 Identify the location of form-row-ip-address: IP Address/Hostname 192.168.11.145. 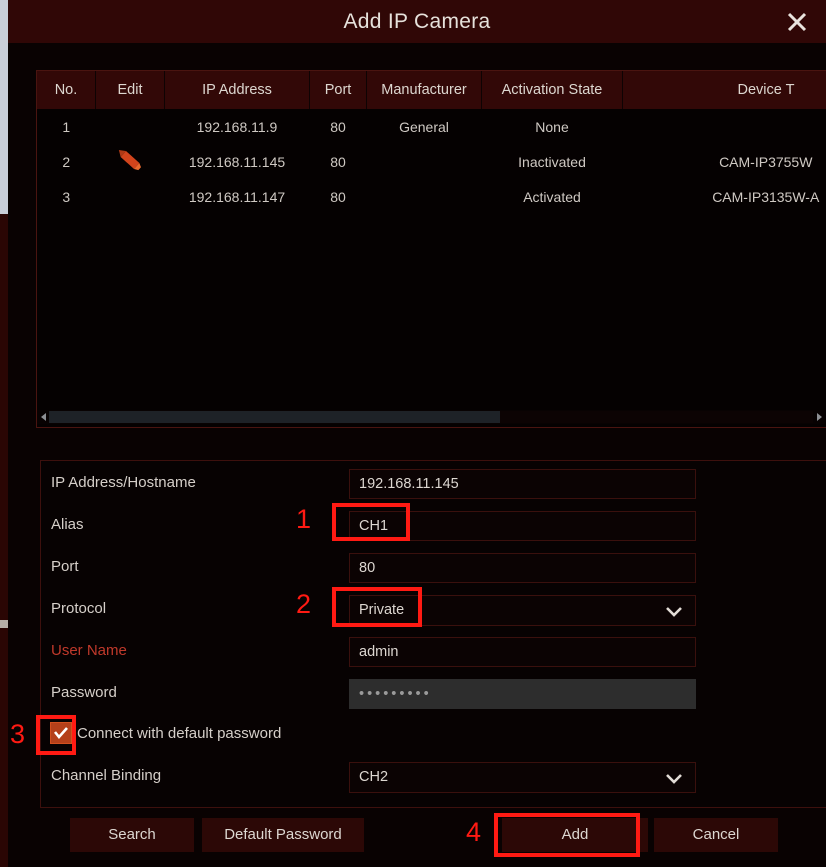
(433, 483).